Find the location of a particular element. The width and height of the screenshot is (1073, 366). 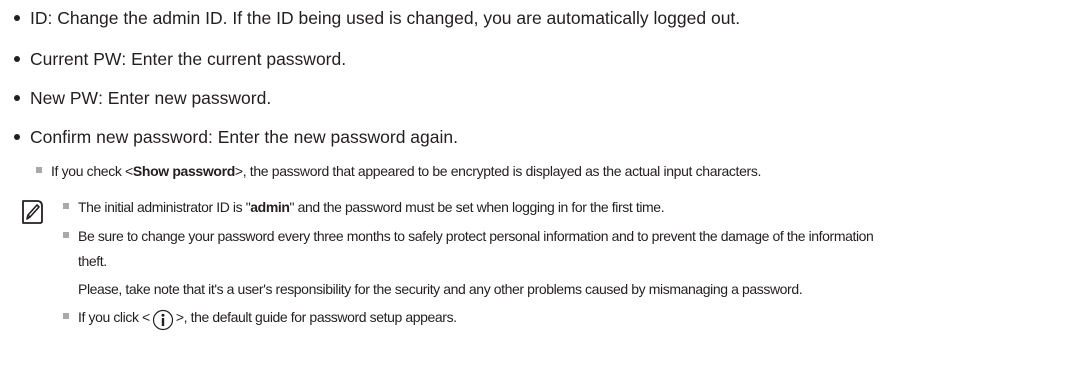

note-bold: Show password is located at coordinates (183, 171).